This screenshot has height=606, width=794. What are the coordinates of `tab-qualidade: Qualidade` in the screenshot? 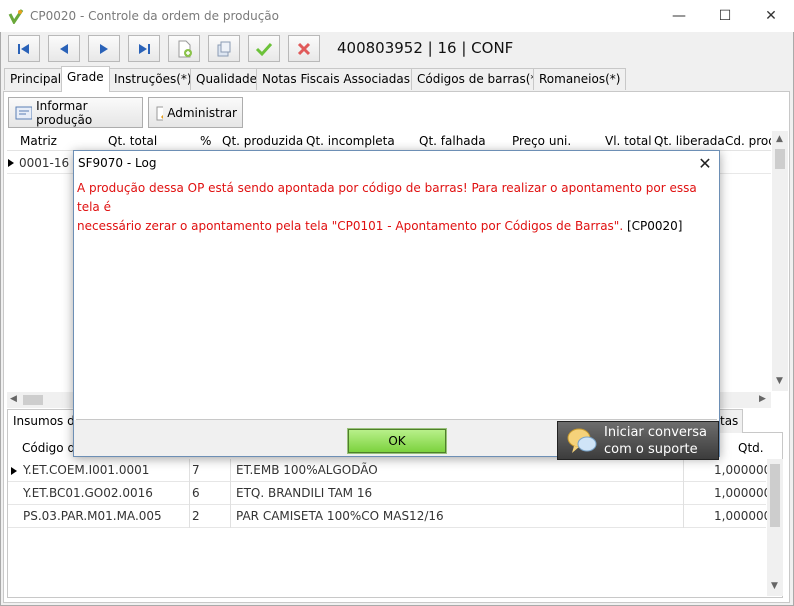 It's located at (227, 79).